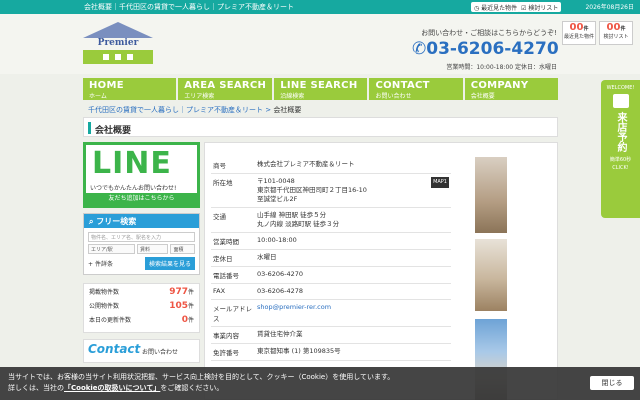 This screenshot has height=400, width=640. Describe the element at coordinates (331, 275) in the screenshot. I see `table-row: 電話番号 03-6206-4270` at that location.